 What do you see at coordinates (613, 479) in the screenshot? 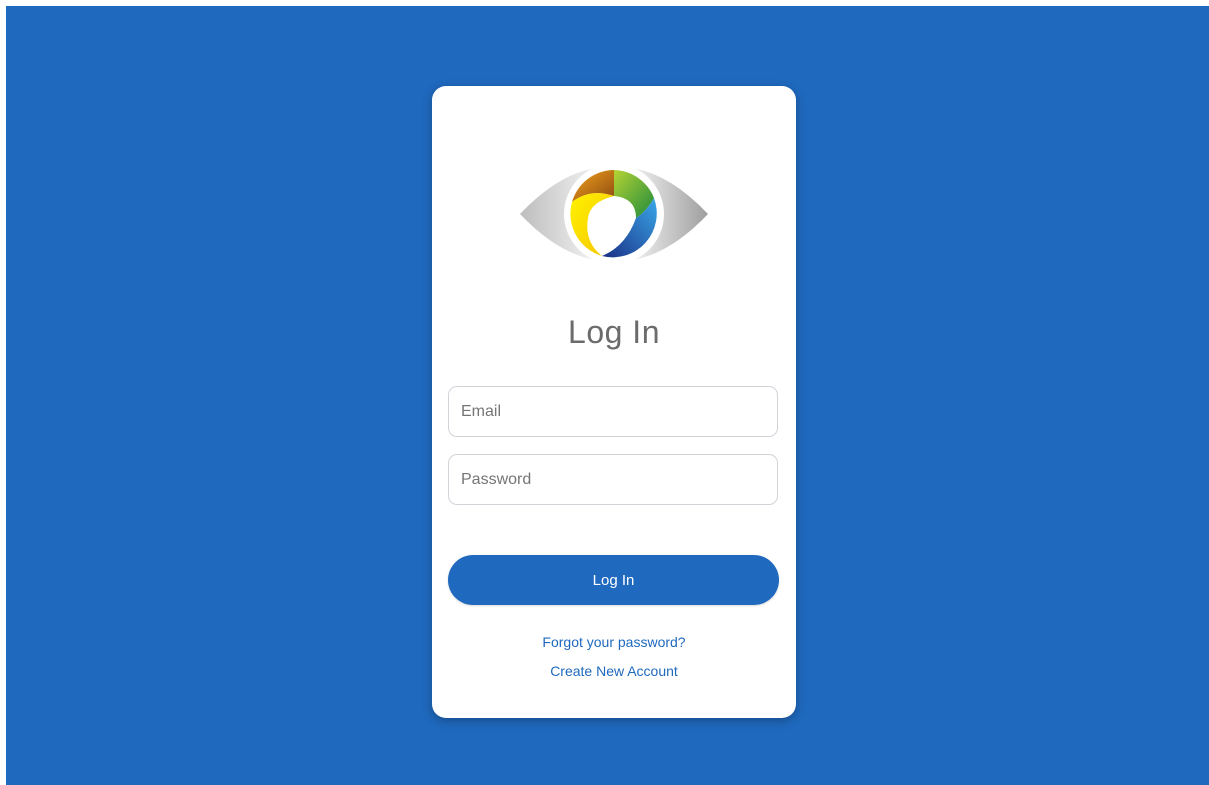
I see `password-field` at bounding box center [613, 479].